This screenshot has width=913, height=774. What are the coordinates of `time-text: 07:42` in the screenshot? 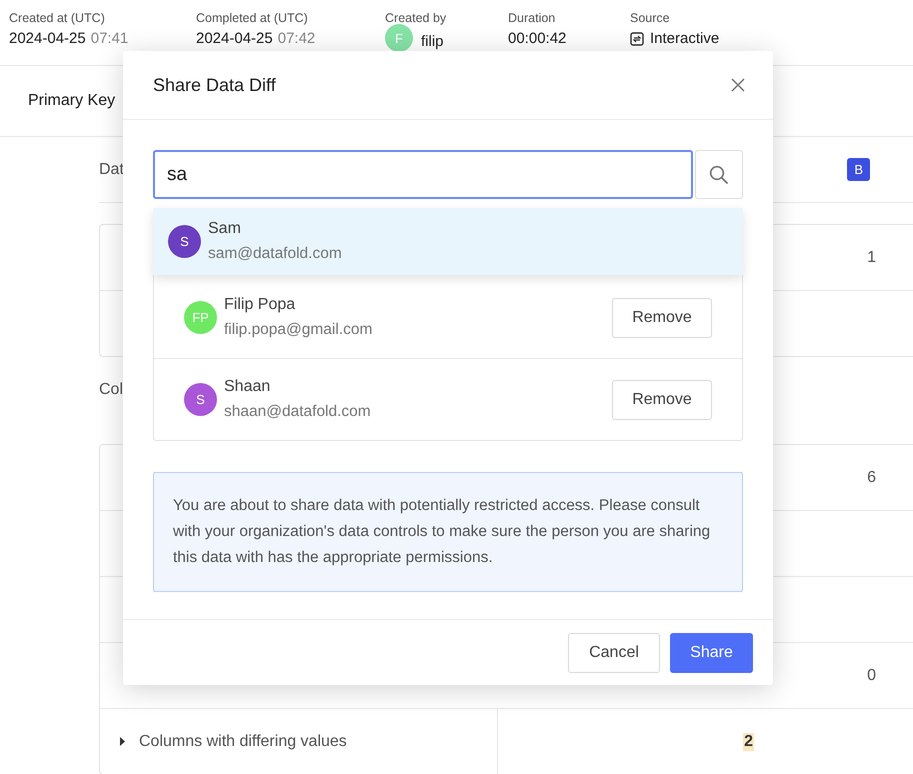 It's located at (297, 38).